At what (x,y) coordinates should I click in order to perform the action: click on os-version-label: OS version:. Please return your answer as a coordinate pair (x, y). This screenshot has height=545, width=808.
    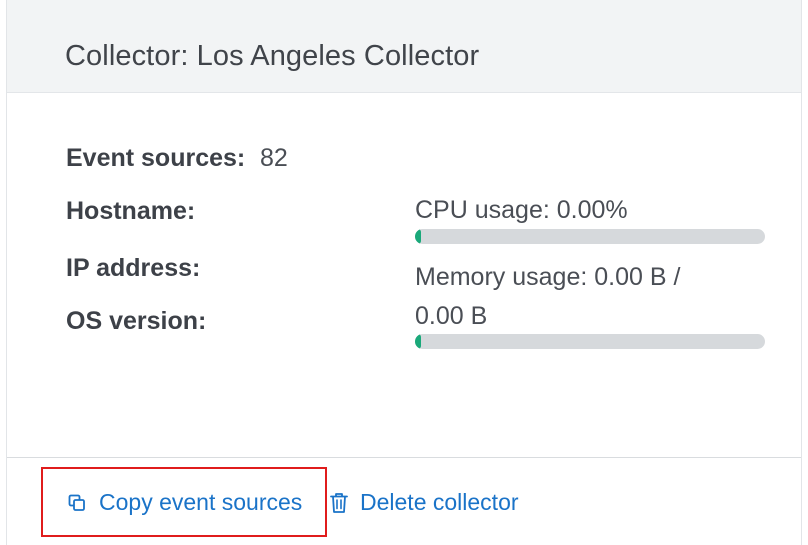
    Looking at the image, I should click on (136, 321).